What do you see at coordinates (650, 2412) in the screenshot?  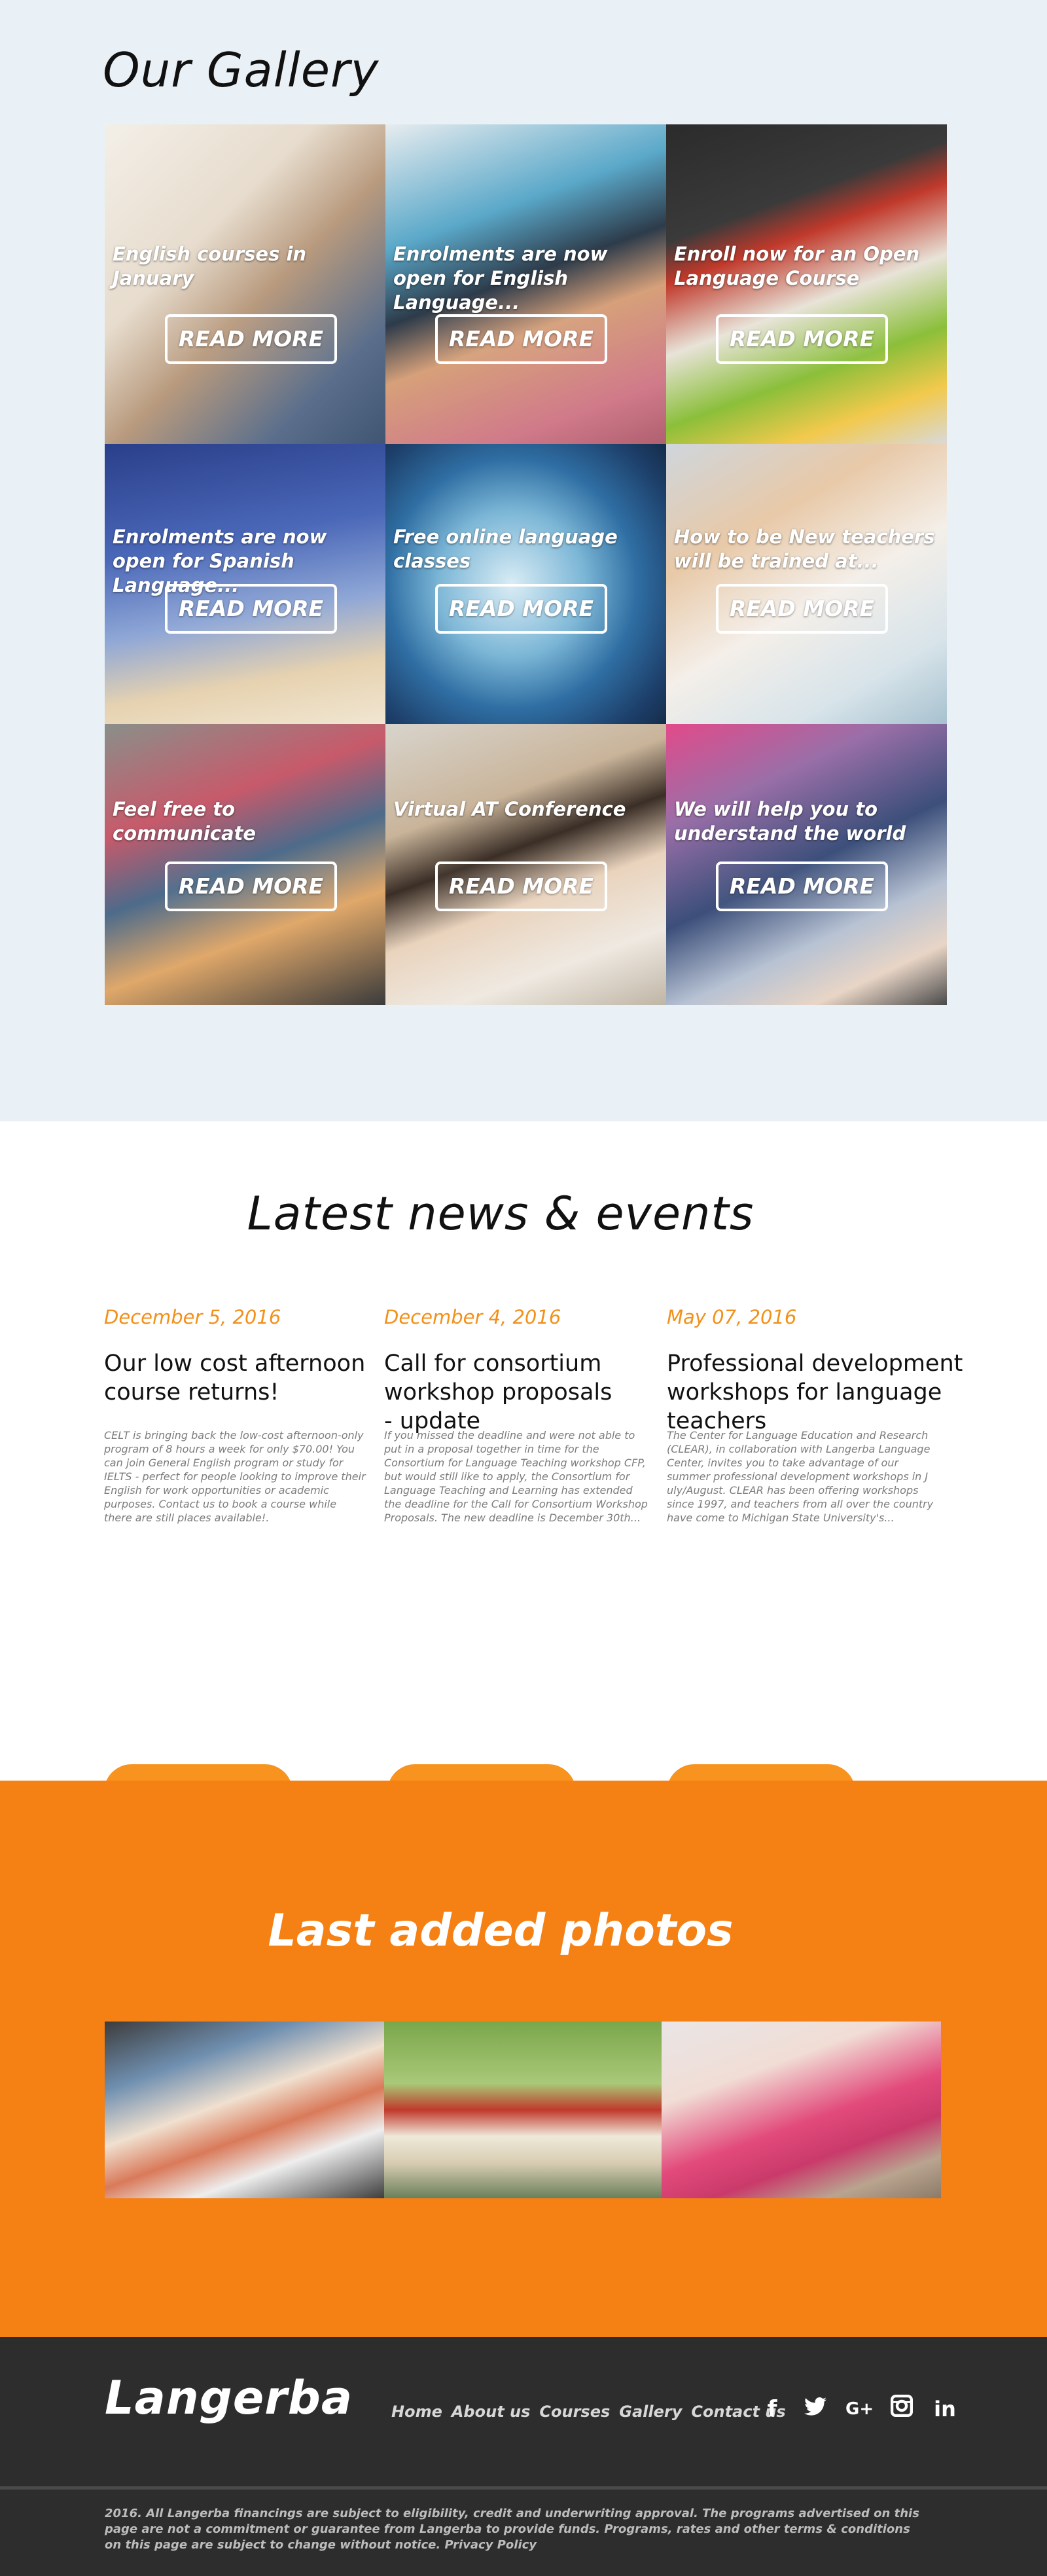 I see `footer-nav-gallery: Gallery` at bounding box center [650, 2412].